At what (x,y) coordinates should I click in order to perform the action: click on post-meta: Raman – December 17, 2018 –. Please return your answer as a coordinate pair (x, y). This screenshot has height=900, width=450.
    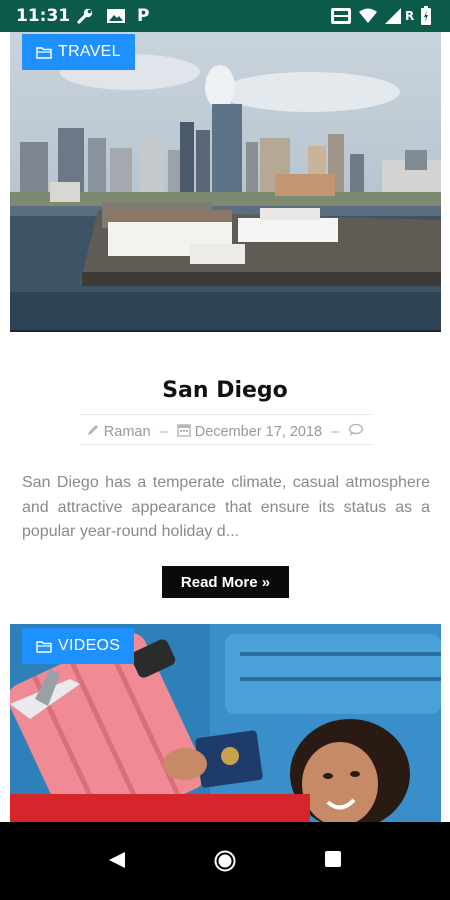
    Looking at the image, I should click on (225, 432).